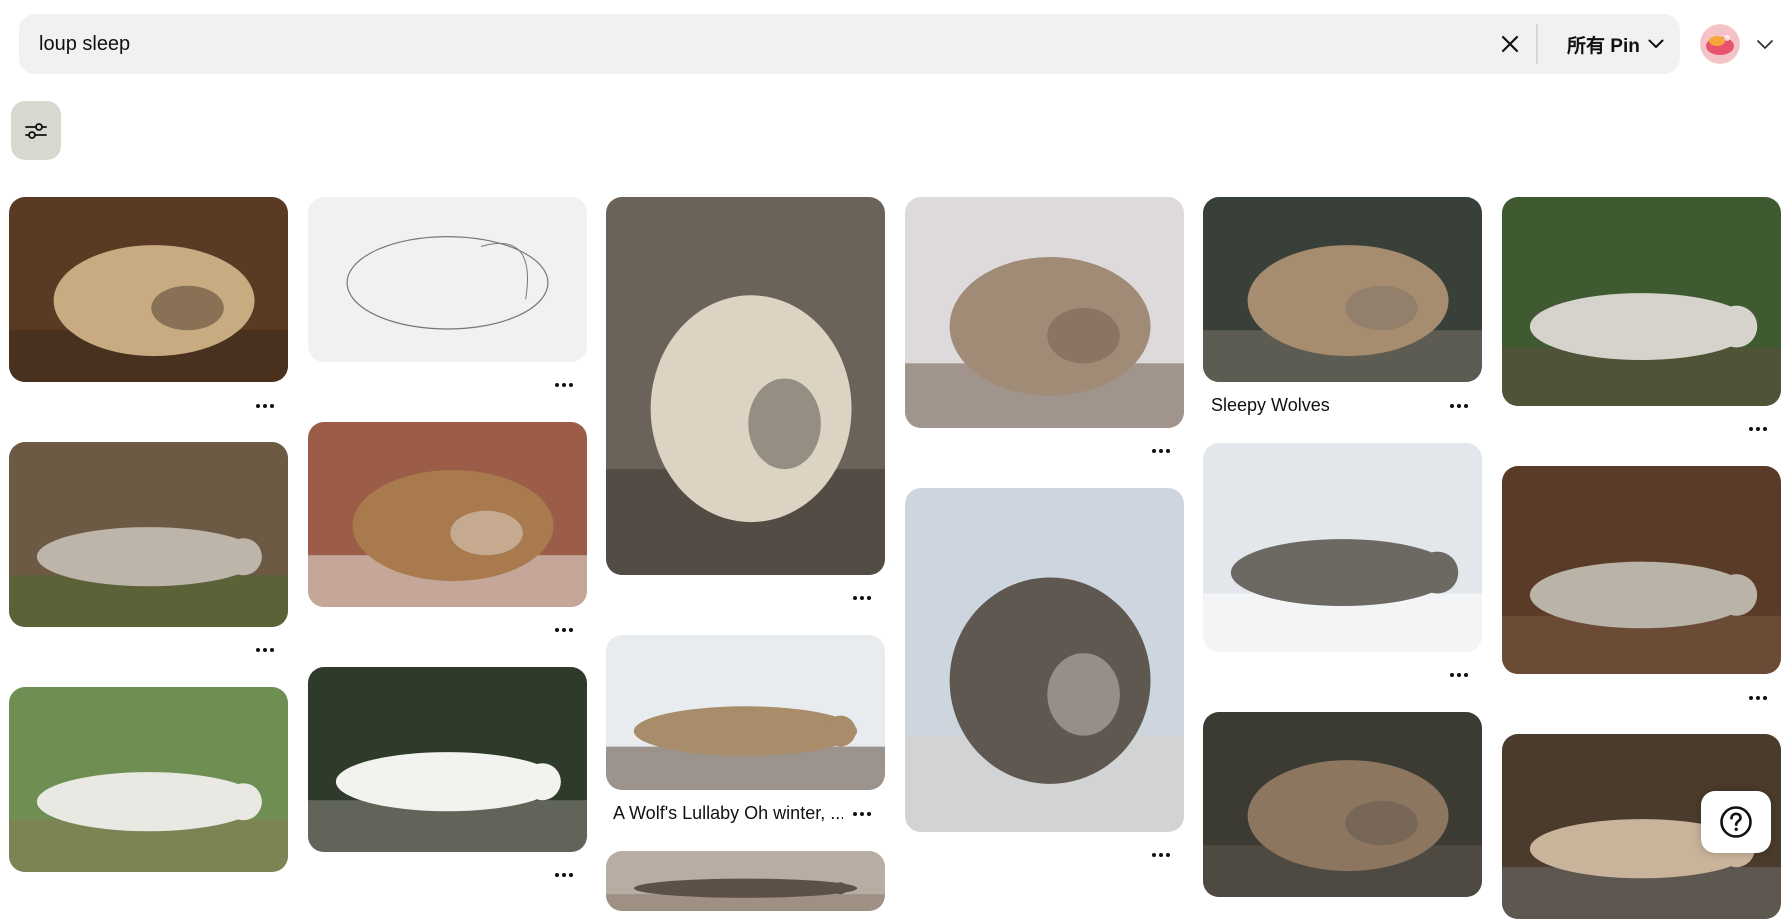 Image resolution: width=1783 pixels, height=919 pixels. What do you see at coordinates (1603, 46) in the screenshot?
I see `pin-type-label: 所有 Pin` at bounding box center [1603, 46].